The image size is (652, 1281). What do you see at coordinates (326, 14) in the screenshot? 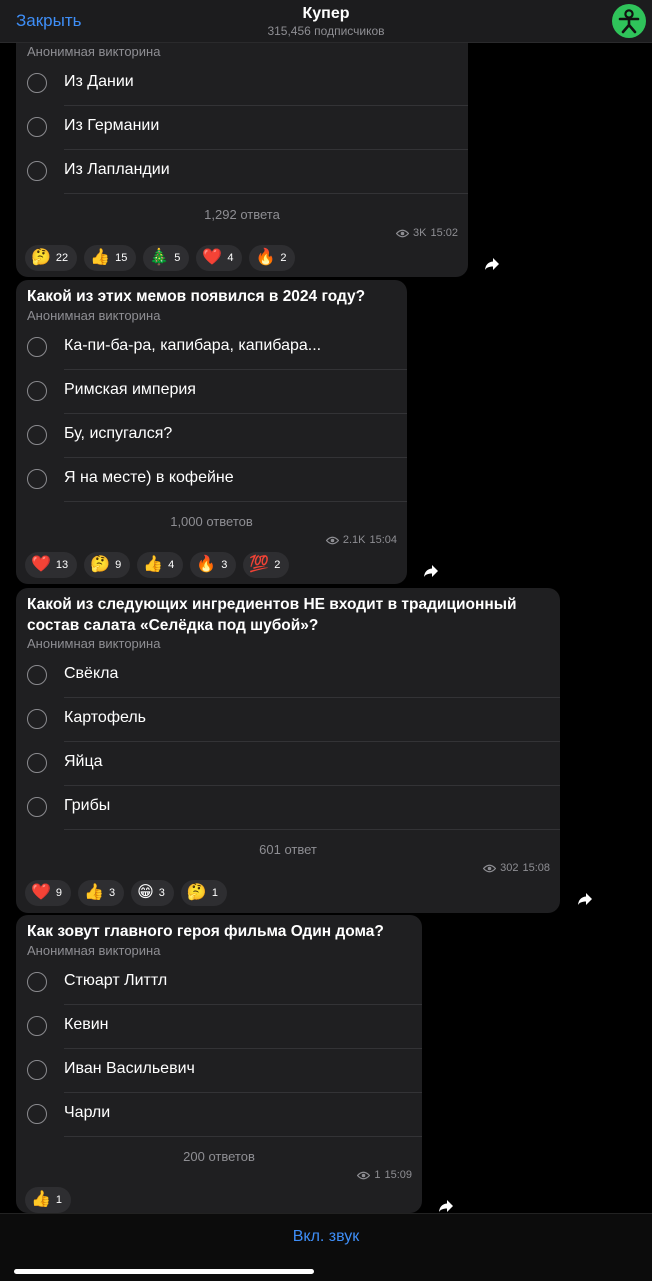
I see `channel-title: Купер` at bounding box center [326, 14].